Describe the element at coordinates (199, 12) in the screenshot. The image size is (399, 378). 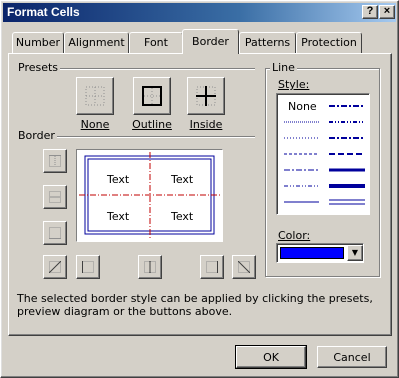
I see `title-bar: Format Cells` at that location.